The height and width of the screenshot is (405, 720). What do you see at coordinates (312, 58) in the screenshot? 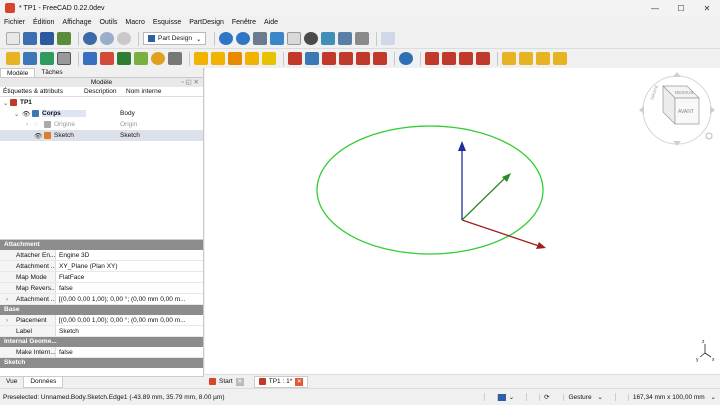
I see `hole-icon` at bounding box center [312, 58].